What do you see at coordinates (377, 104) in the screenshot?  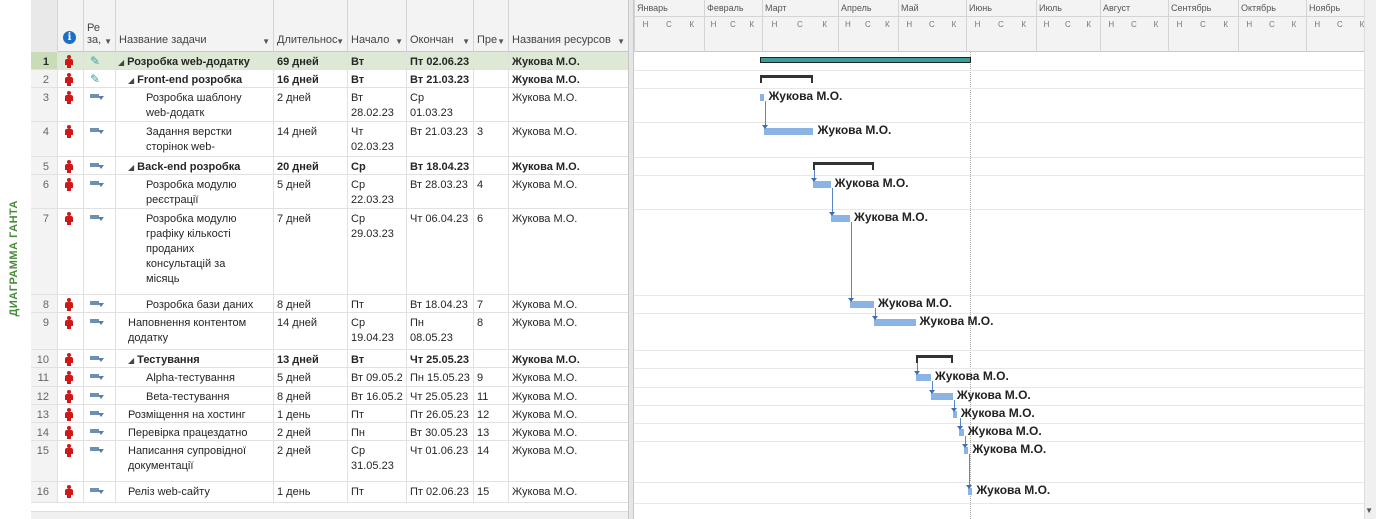 I see `start-cell: Вт 28.02.23` at bounding box center [377, 104].